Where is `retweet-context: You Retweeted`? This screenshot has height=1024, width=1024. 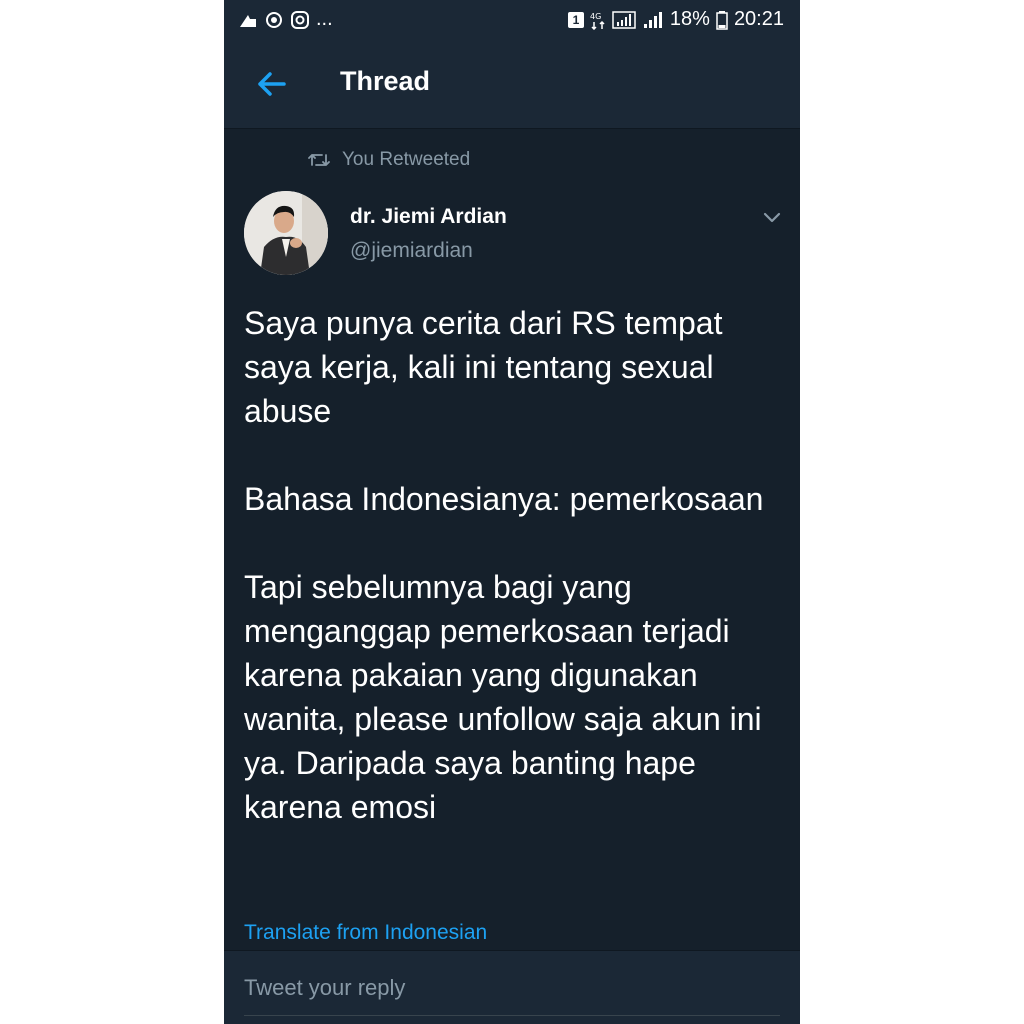
retweet-context: You Retweeted is located at coordinates (389, 160).